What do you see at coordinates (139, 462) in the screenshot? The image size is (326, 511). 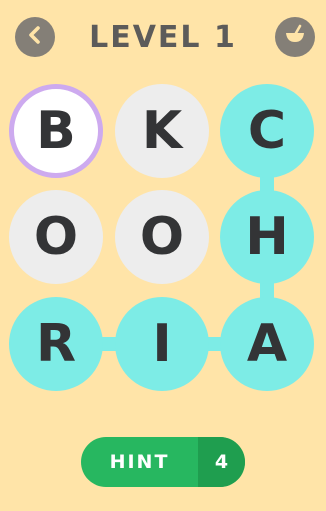 I see `hint-label: HINT` at bounding box center [139, 462].